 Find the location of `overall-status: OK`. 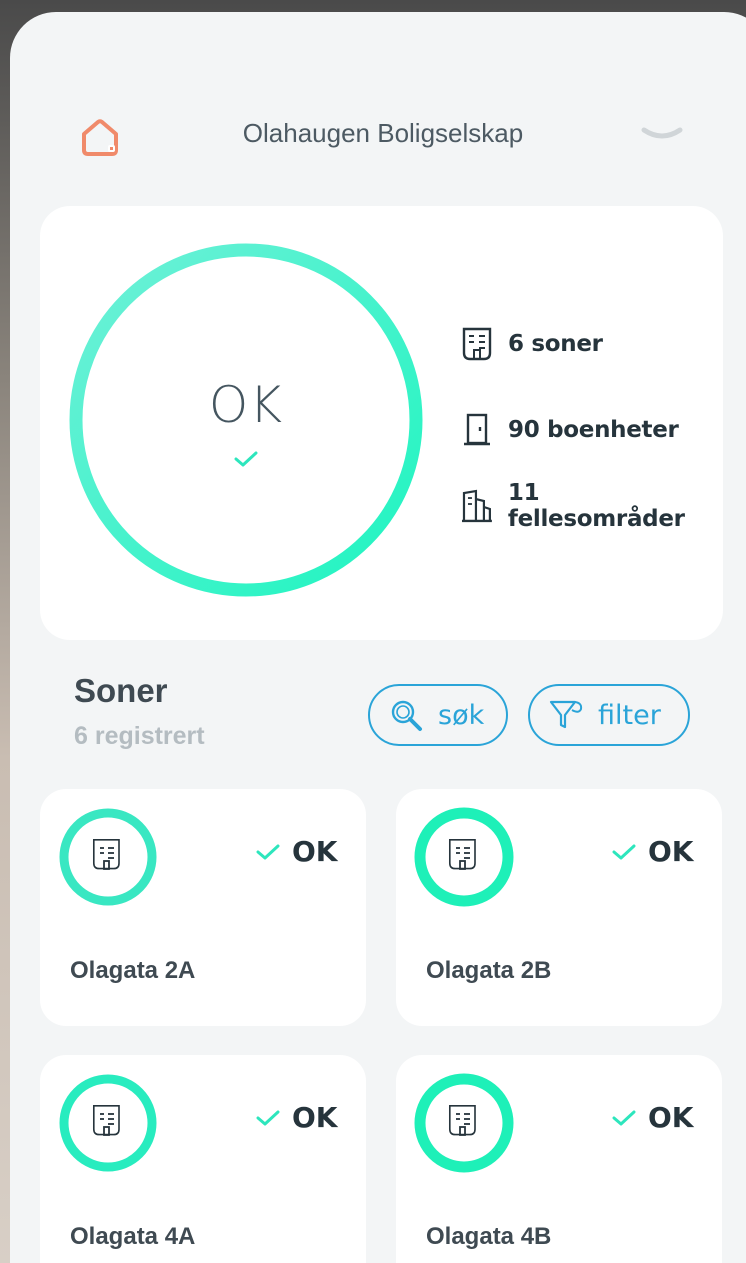

overall-status: OK is located at coordinates (246, 405).